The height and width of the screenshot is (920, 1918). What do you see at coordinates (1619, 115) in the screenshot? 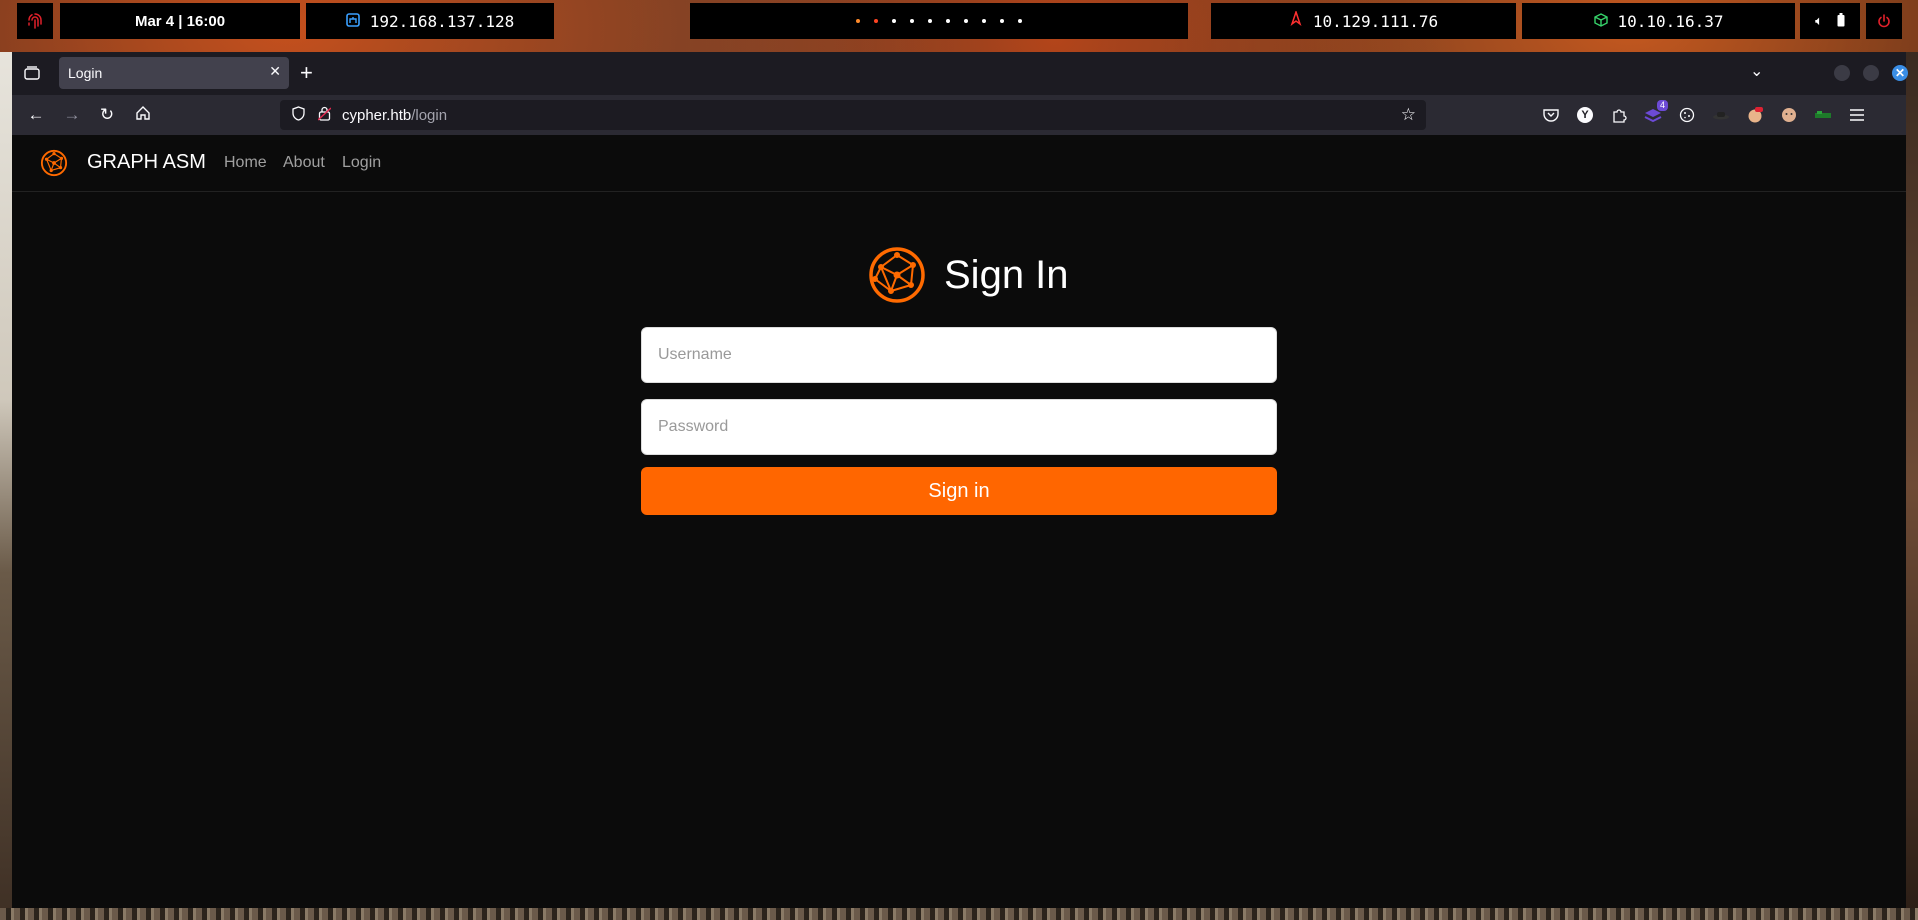
I see `puzzle-extensions-icon` at bounding box center [1619, 115].